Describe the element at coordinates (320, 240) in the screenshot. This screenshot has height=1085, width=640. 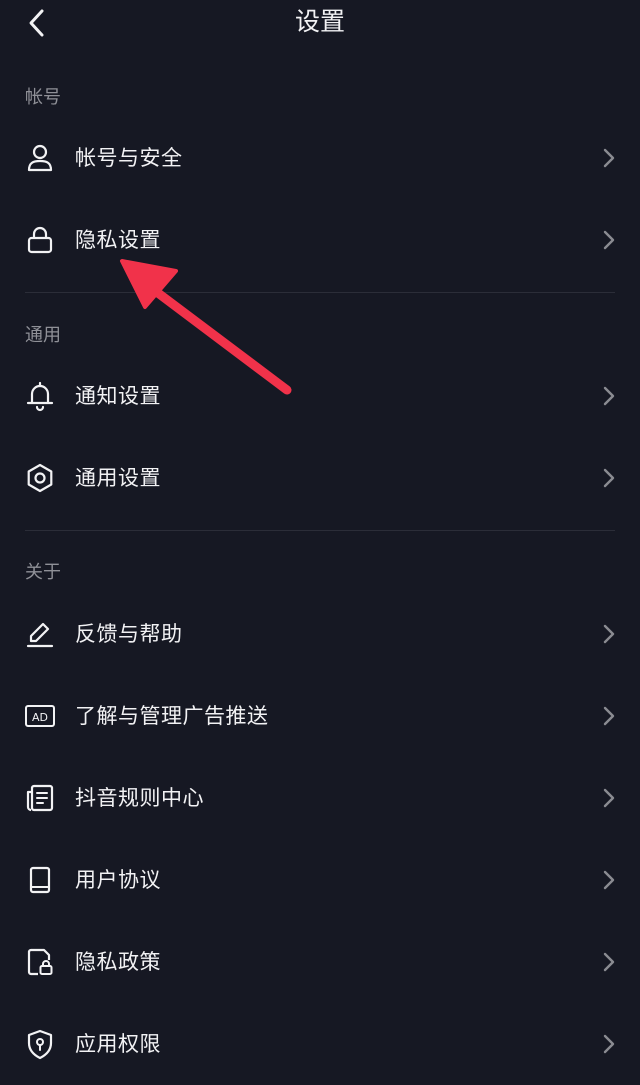
I see `menu-item-privacy-settings: 隐私设置` at that location.